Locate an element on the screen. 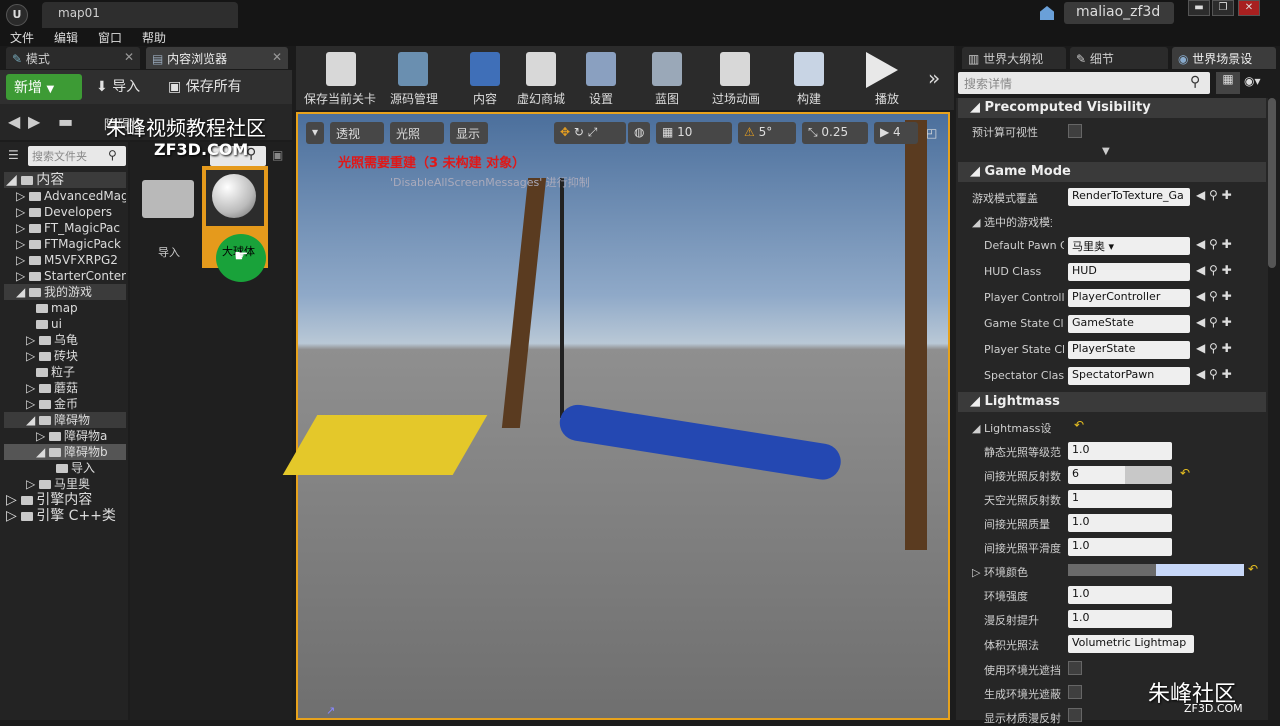 This screenshot has height=726, width=1280. menu-file: 文件 is located at coordinates (22, 37).